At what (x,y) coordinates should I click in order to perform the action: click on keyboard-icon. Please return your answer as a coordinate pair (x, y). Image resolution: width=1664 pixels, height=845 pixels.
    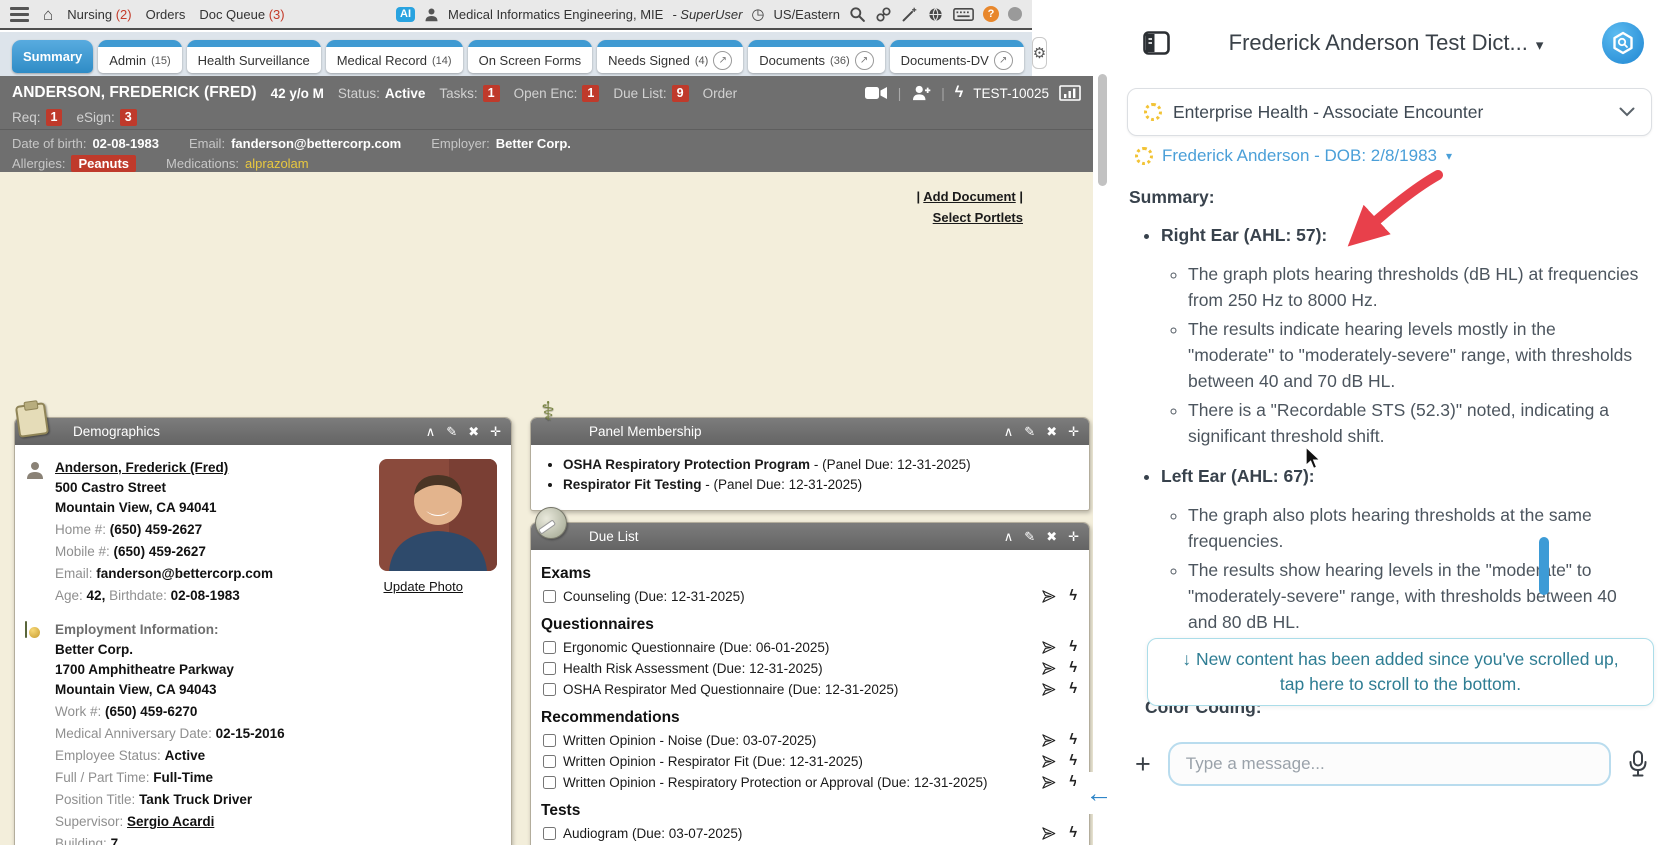
    Looking at the image, I should click on (963, 14).